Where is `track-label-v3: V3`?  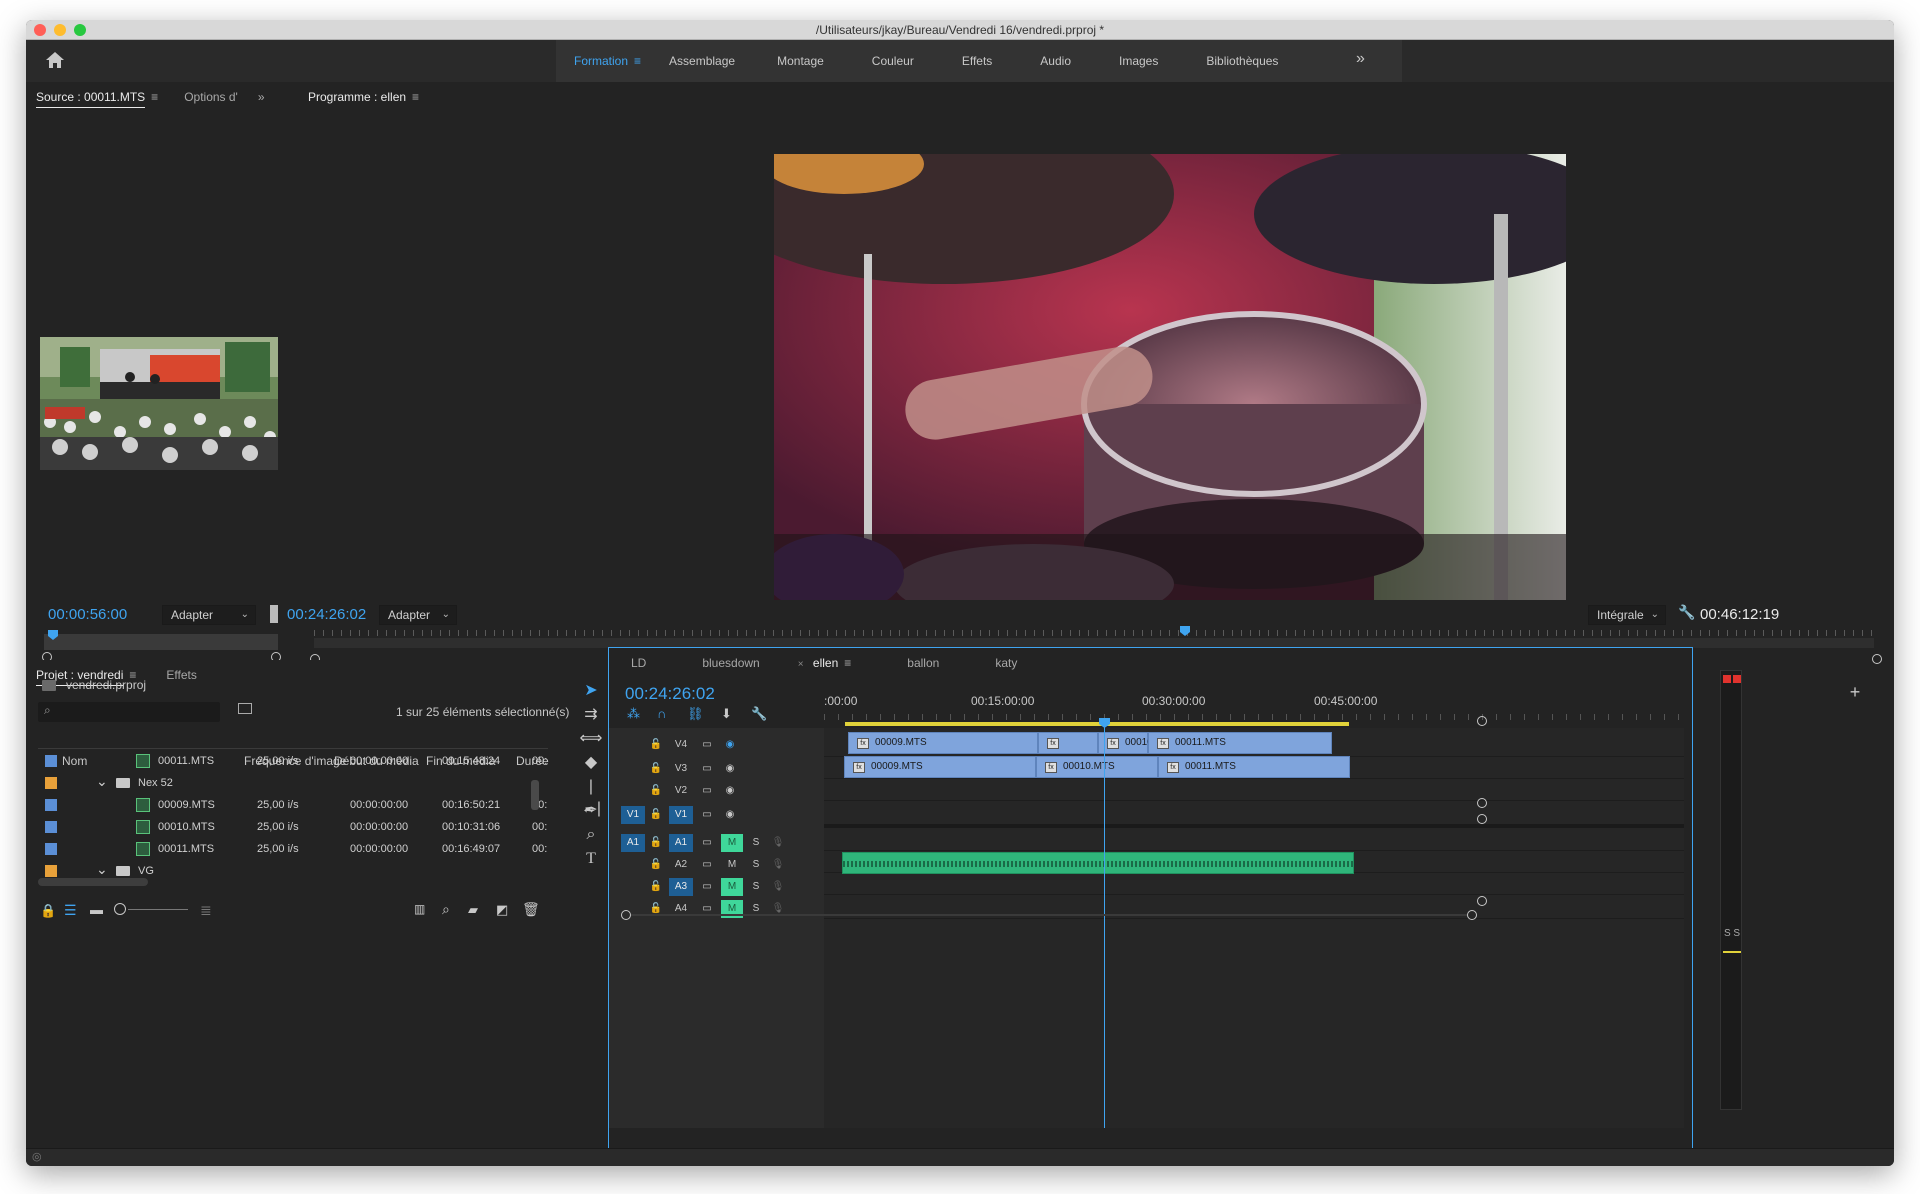
track-label-v3: V3 is located at coordinates (681, 769).